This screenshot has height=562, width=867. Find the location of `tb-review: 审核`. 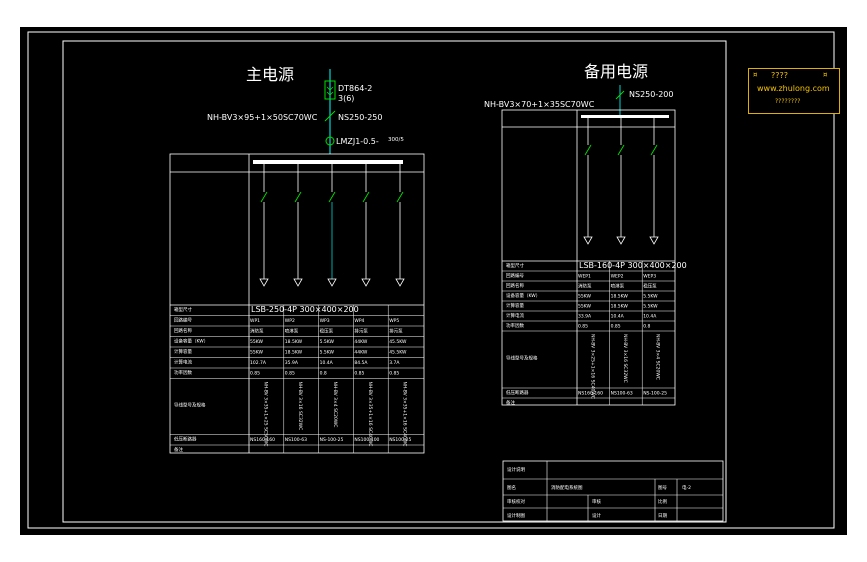

tb-review: 审核 is located at coordinates (596, 501).